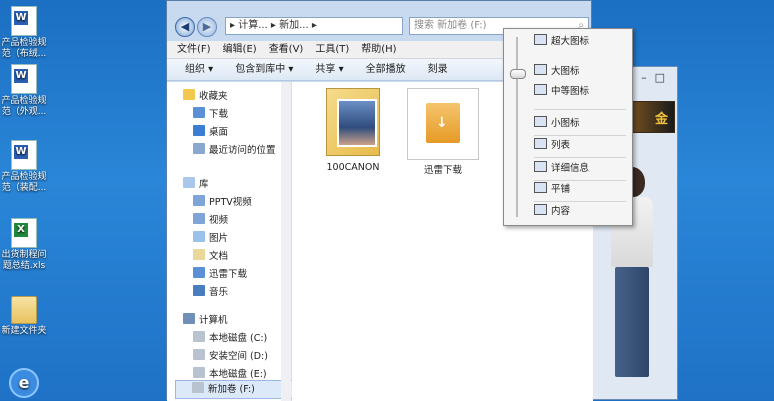 The image size is (774, 401). Describe the element at coordinates (238, 338) in the screenshot. I see `nav-label: 本地磁盘 (C:)` at that location.